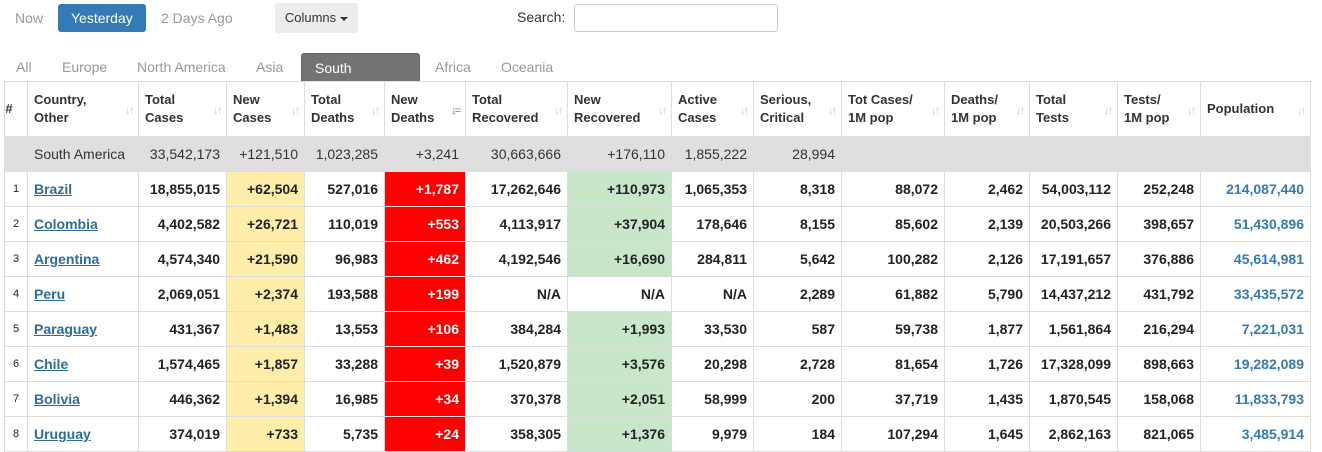 The height and width of the screenshot is (452, 1322). What do you see at coordinates (269, 67) in the screenshot?
I see `region-tab-asia: Asia` at bounding box center [269, 67].